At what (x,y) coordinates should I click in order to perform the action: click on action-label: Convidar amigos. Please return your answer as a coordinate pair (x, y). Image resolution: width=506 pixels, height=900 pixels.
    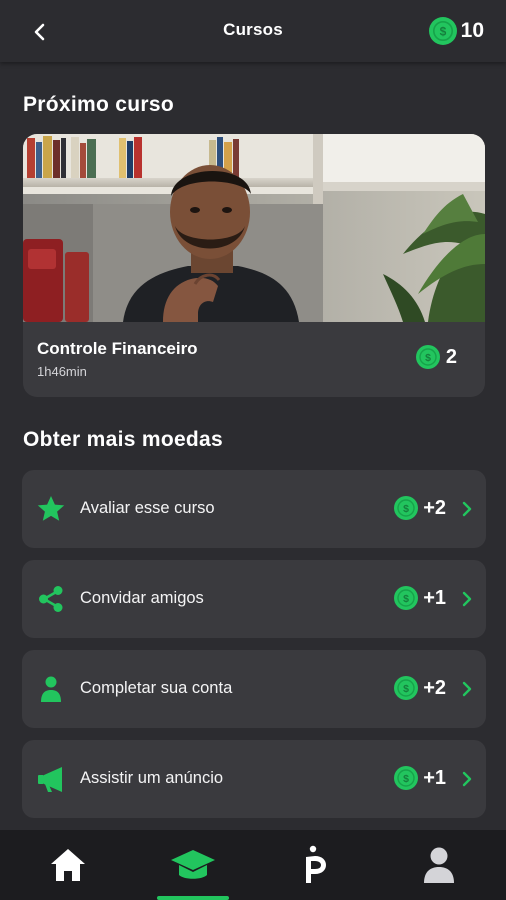
    Looking at the image, I should click on (142, 598).